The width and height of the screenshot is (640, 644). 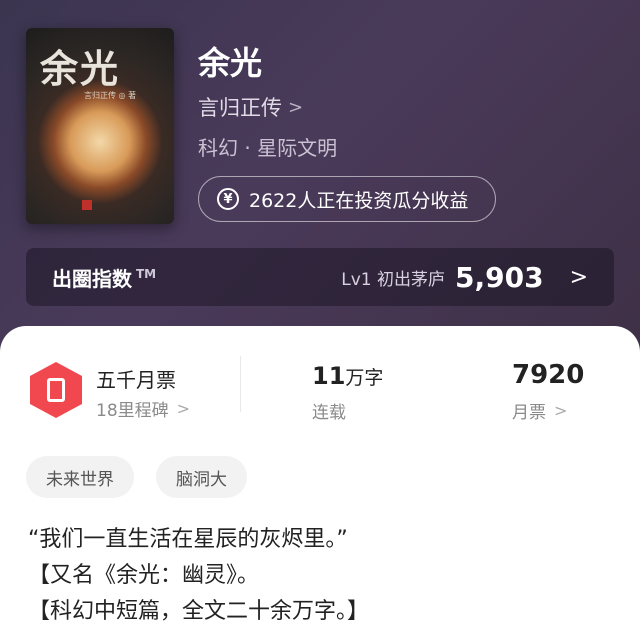 I want to click on level-text: Lv1 初出茅庐, so click(x=393, y=279).